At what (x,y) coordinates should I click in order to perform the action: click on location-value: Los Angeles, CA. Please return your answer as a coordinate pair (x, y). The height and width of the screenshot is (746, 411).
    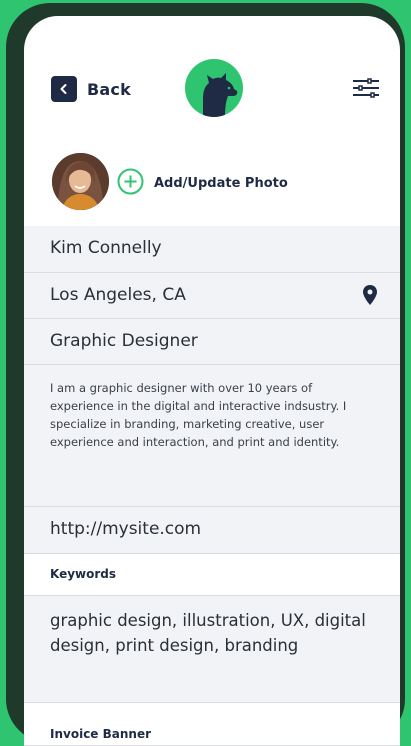
    Looking at the image, I should click on (118, 295).